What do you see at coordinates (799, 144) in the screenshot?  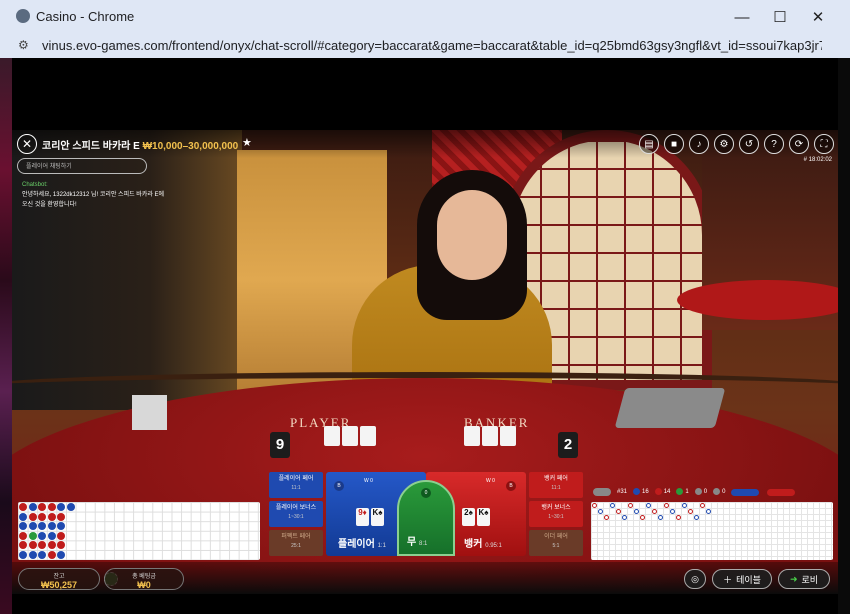 I see `reload-icon: ⟳` at bounding box center [799, 144].